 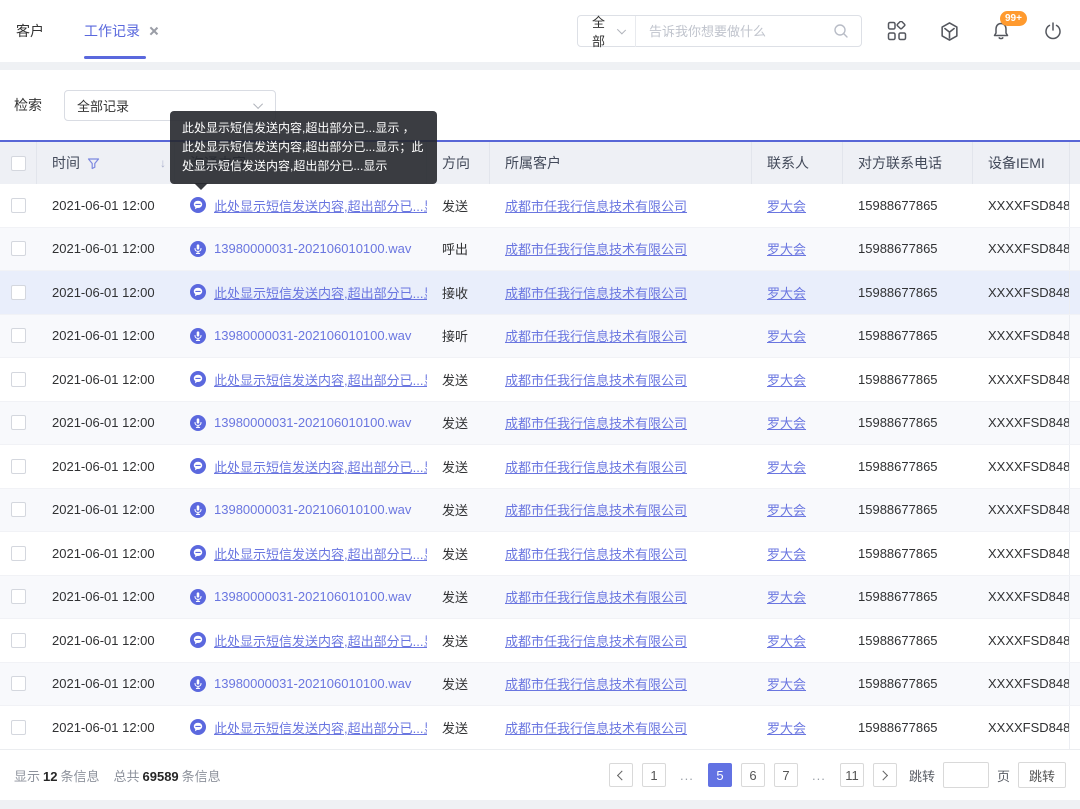 I want to click on close-tab-icon, so click(x=154, y=31).